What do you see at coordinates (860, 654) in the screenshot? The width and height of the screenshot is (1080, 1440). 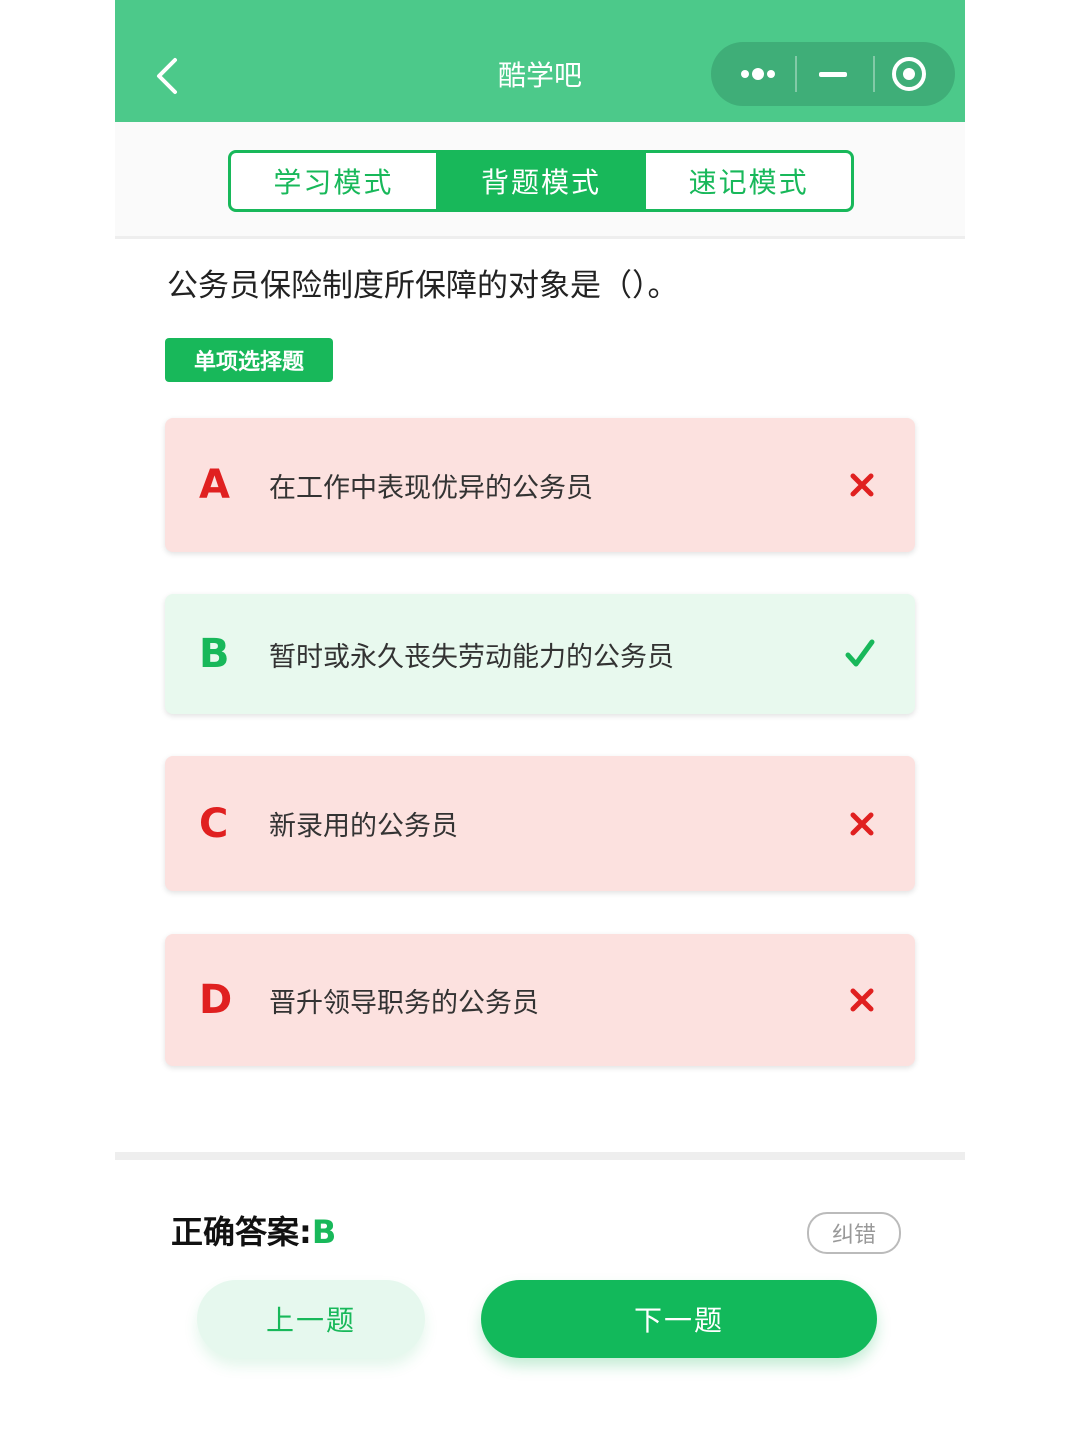 I see `check-icon` at bounding box center [860, 654].